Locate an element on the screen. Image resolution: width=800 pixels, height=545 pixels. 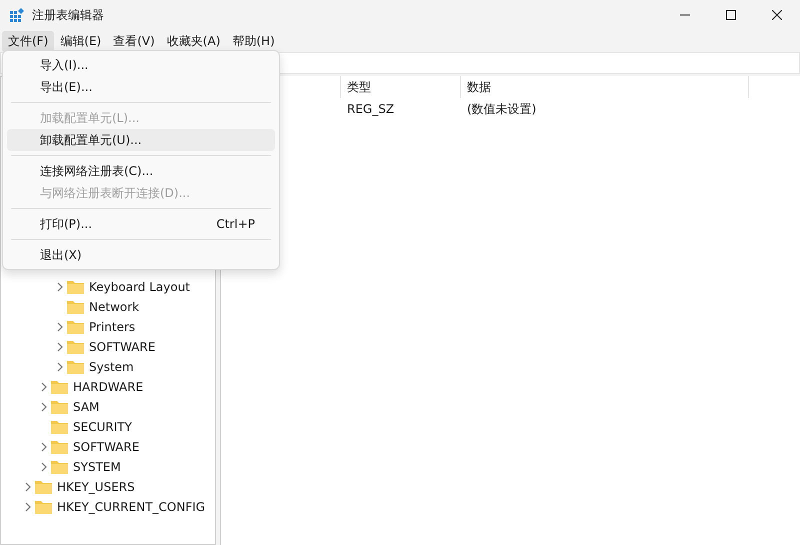
close-icon is located at coordinates (777, 15).